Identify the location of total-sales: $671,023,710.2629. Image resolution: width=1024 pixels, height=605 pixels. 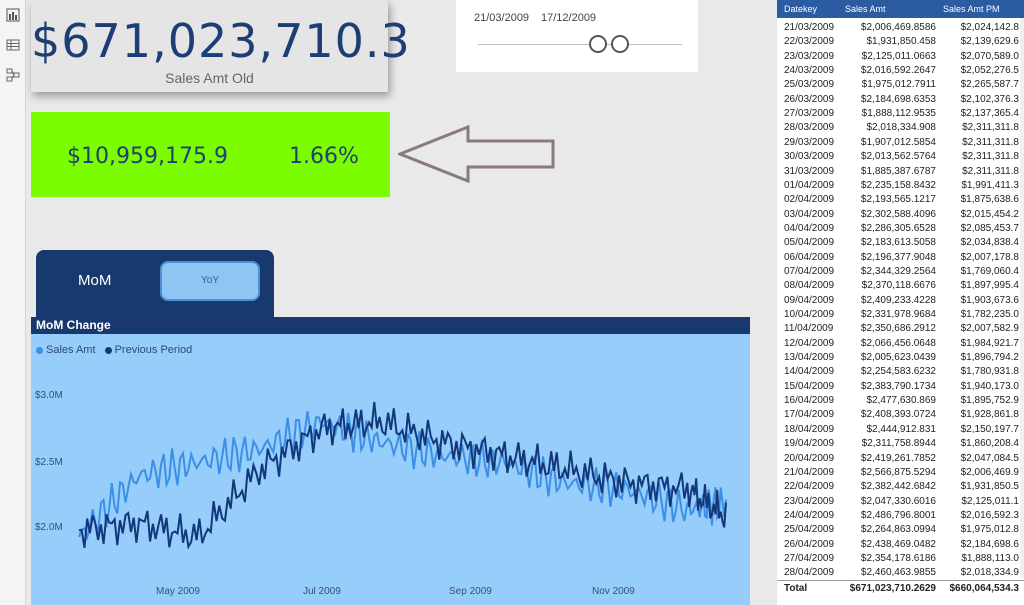
(892, 588).